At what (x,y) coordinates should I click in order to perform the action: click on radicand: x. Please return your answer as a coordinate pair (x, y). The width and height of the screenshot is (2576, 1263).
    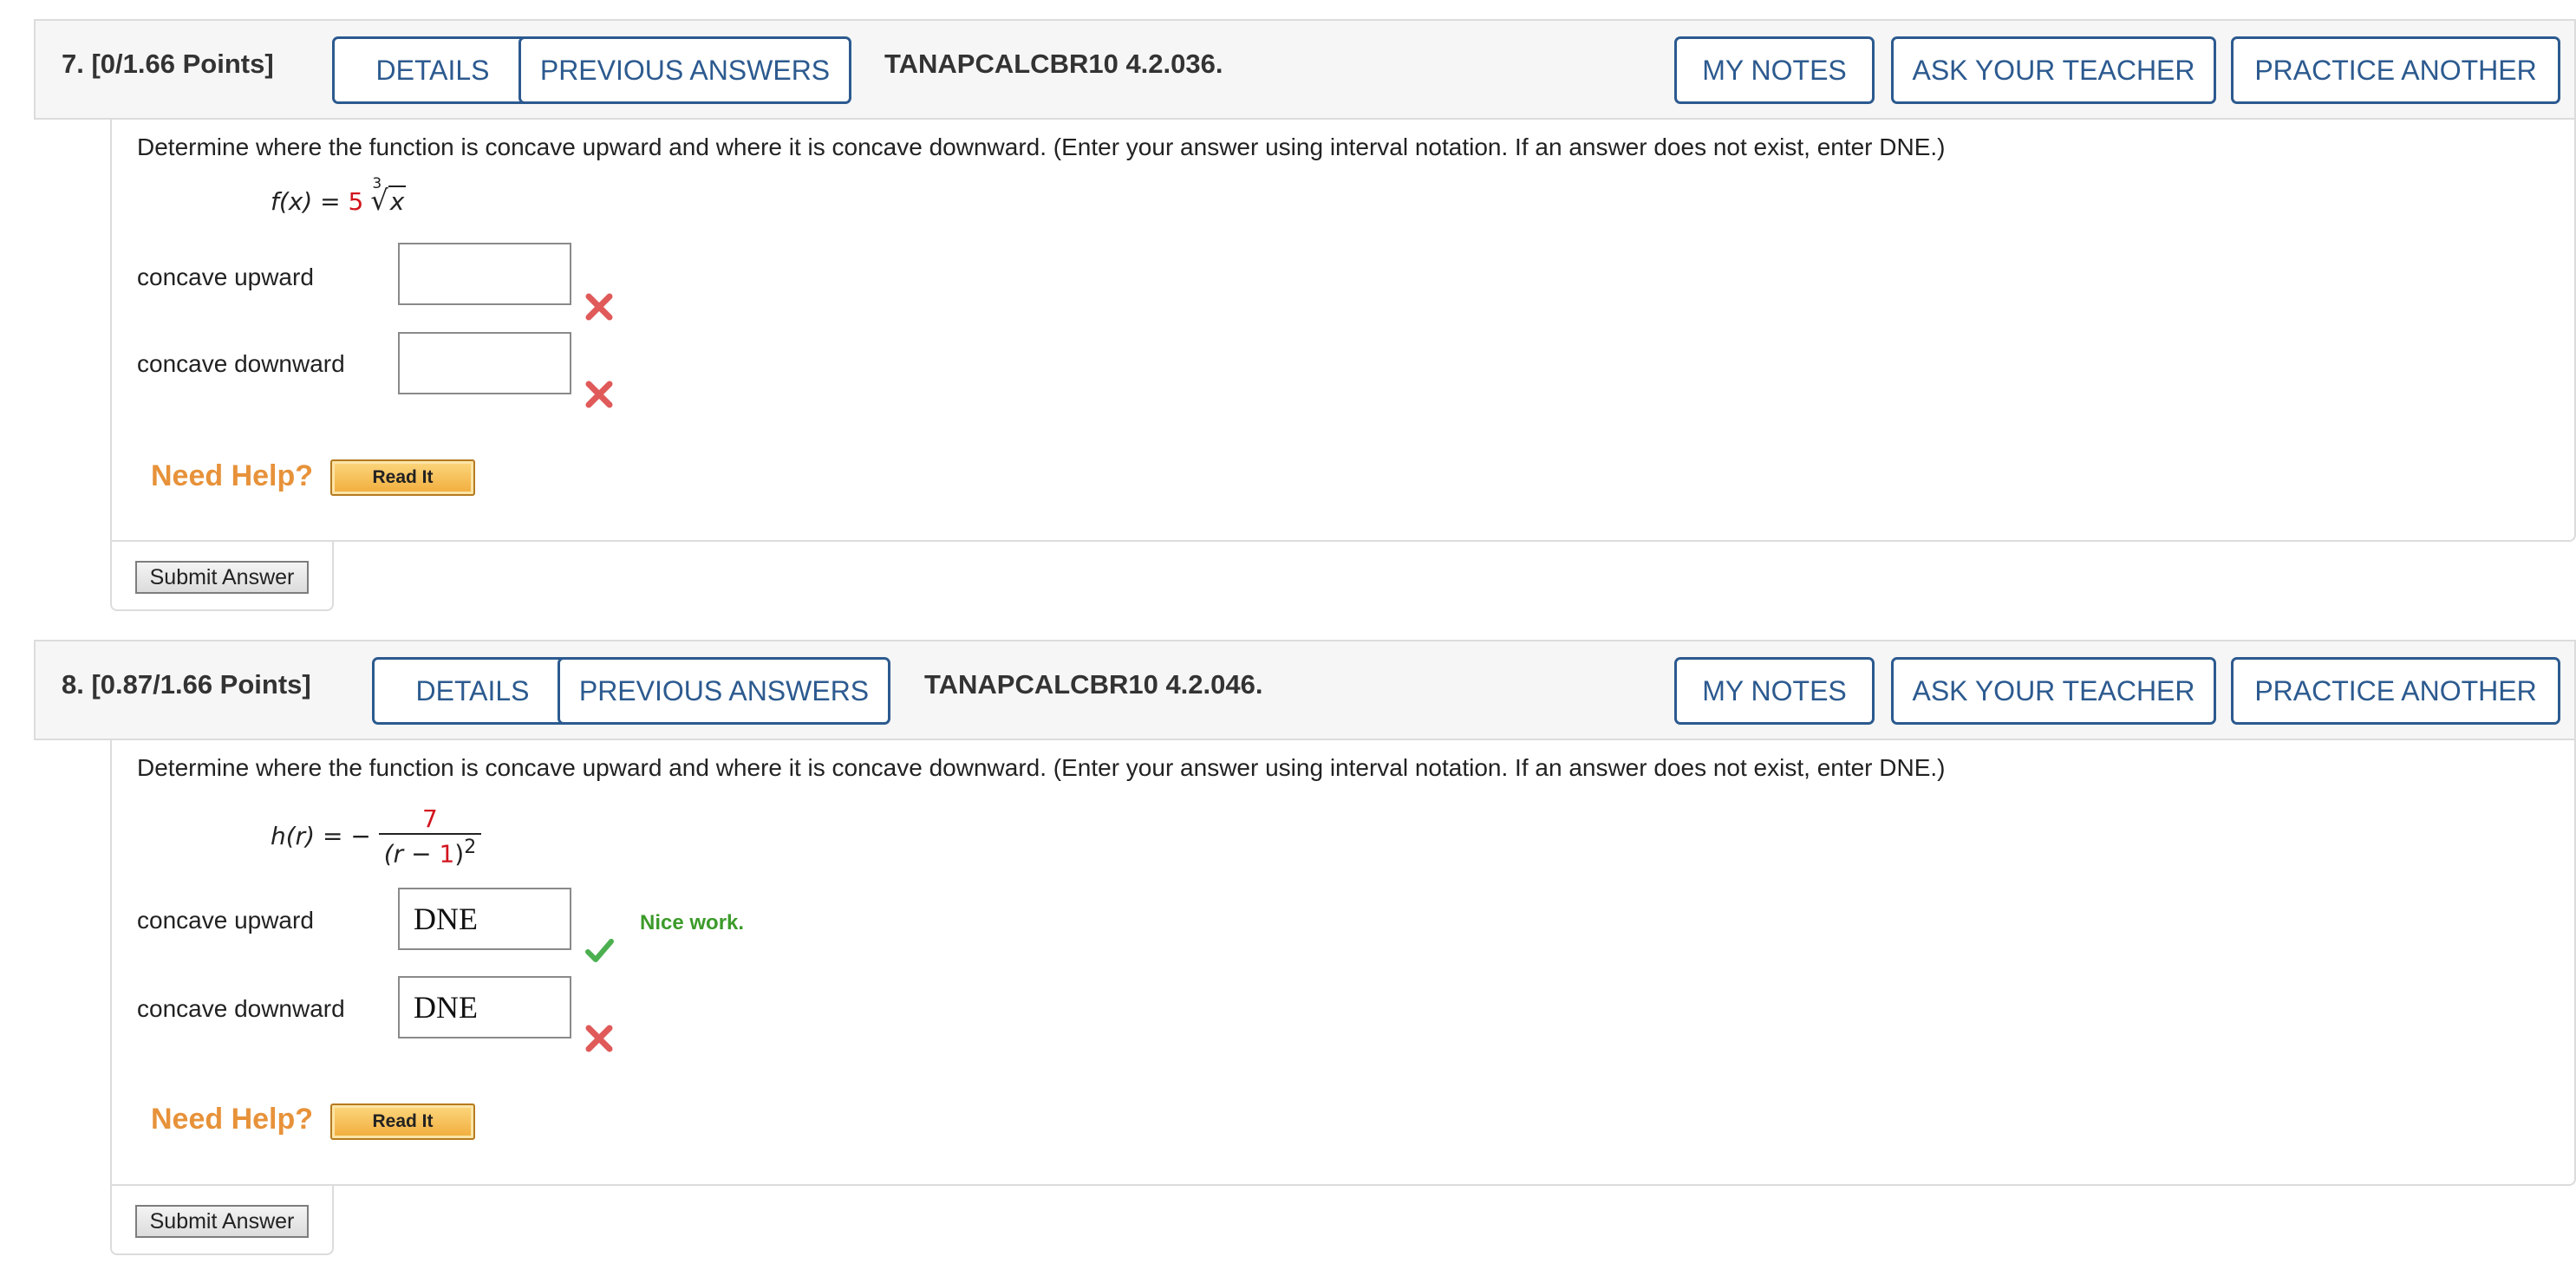
    Looking at the image, I should click on (398, 201).